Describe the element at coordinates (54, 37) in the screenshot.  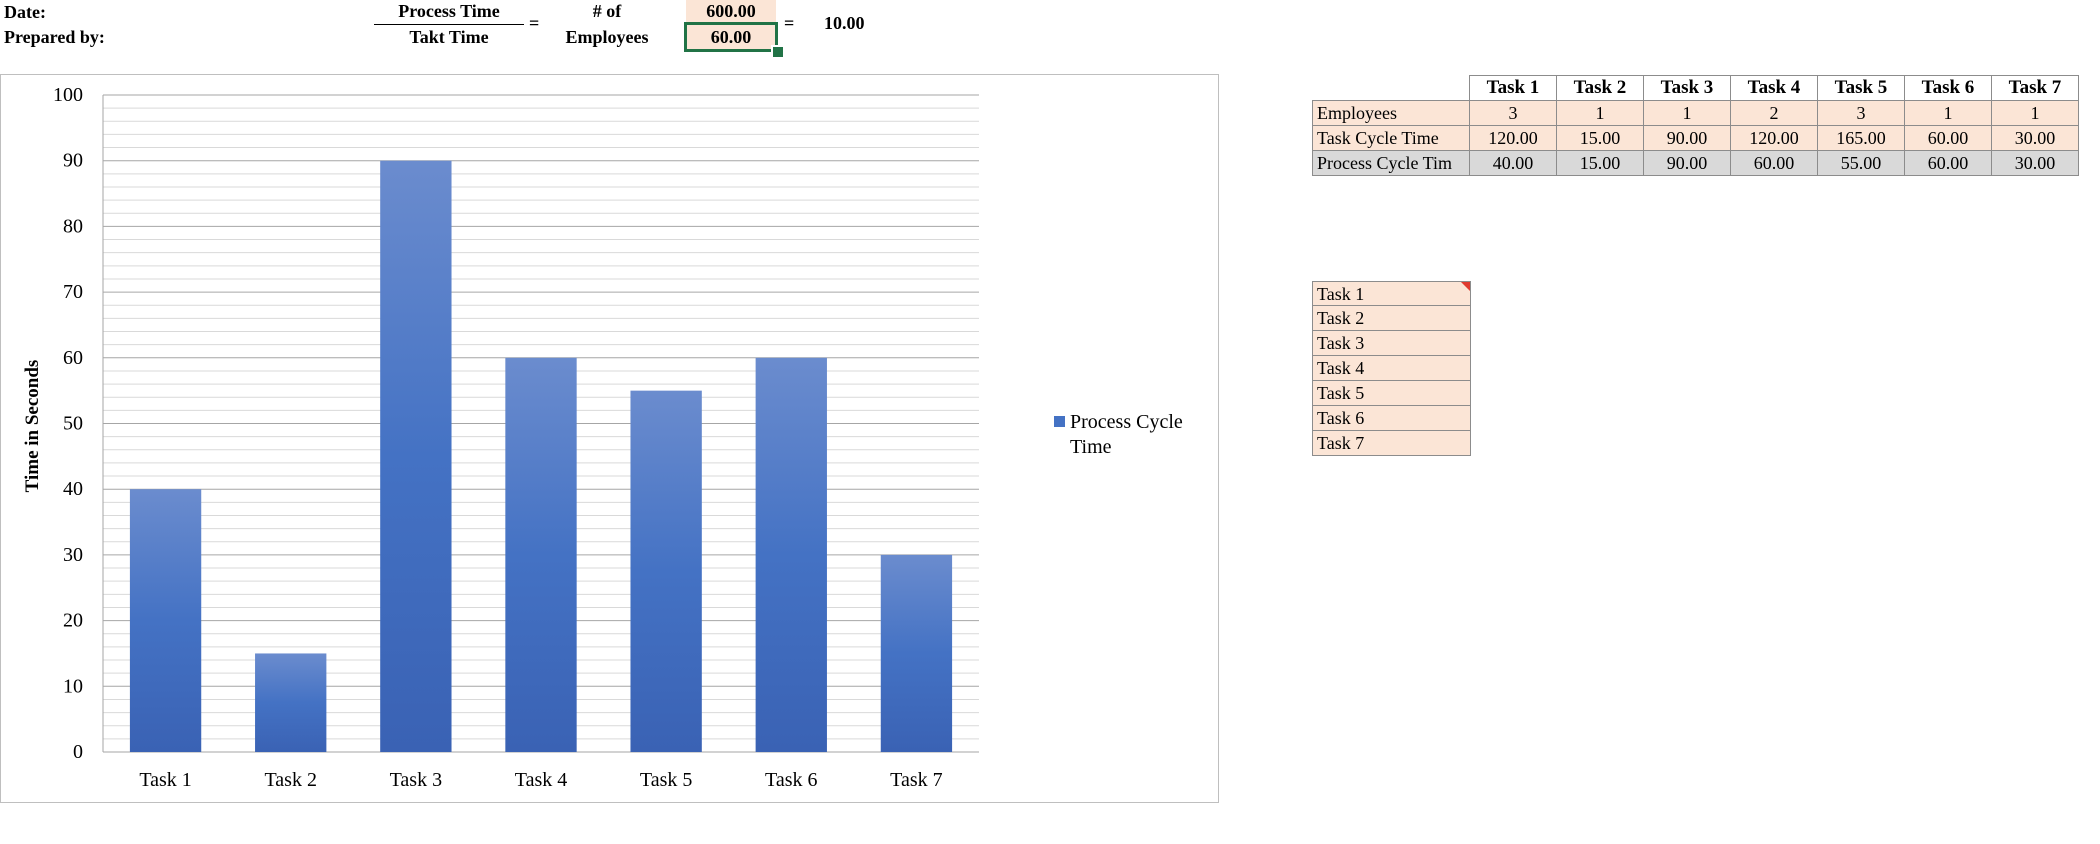
I see `prepared-by-label: Prepared by:` at that location.